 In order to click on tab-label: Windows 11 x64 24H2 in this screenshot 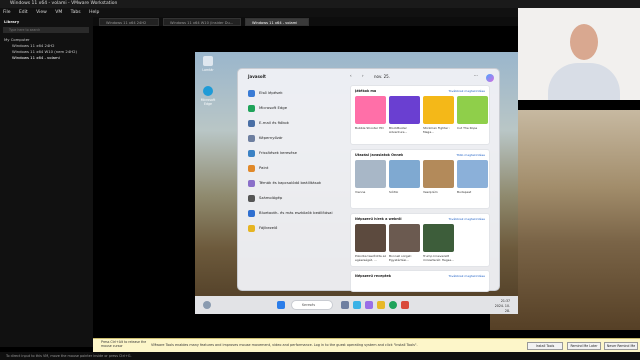, I will do `click(126, 23)`.